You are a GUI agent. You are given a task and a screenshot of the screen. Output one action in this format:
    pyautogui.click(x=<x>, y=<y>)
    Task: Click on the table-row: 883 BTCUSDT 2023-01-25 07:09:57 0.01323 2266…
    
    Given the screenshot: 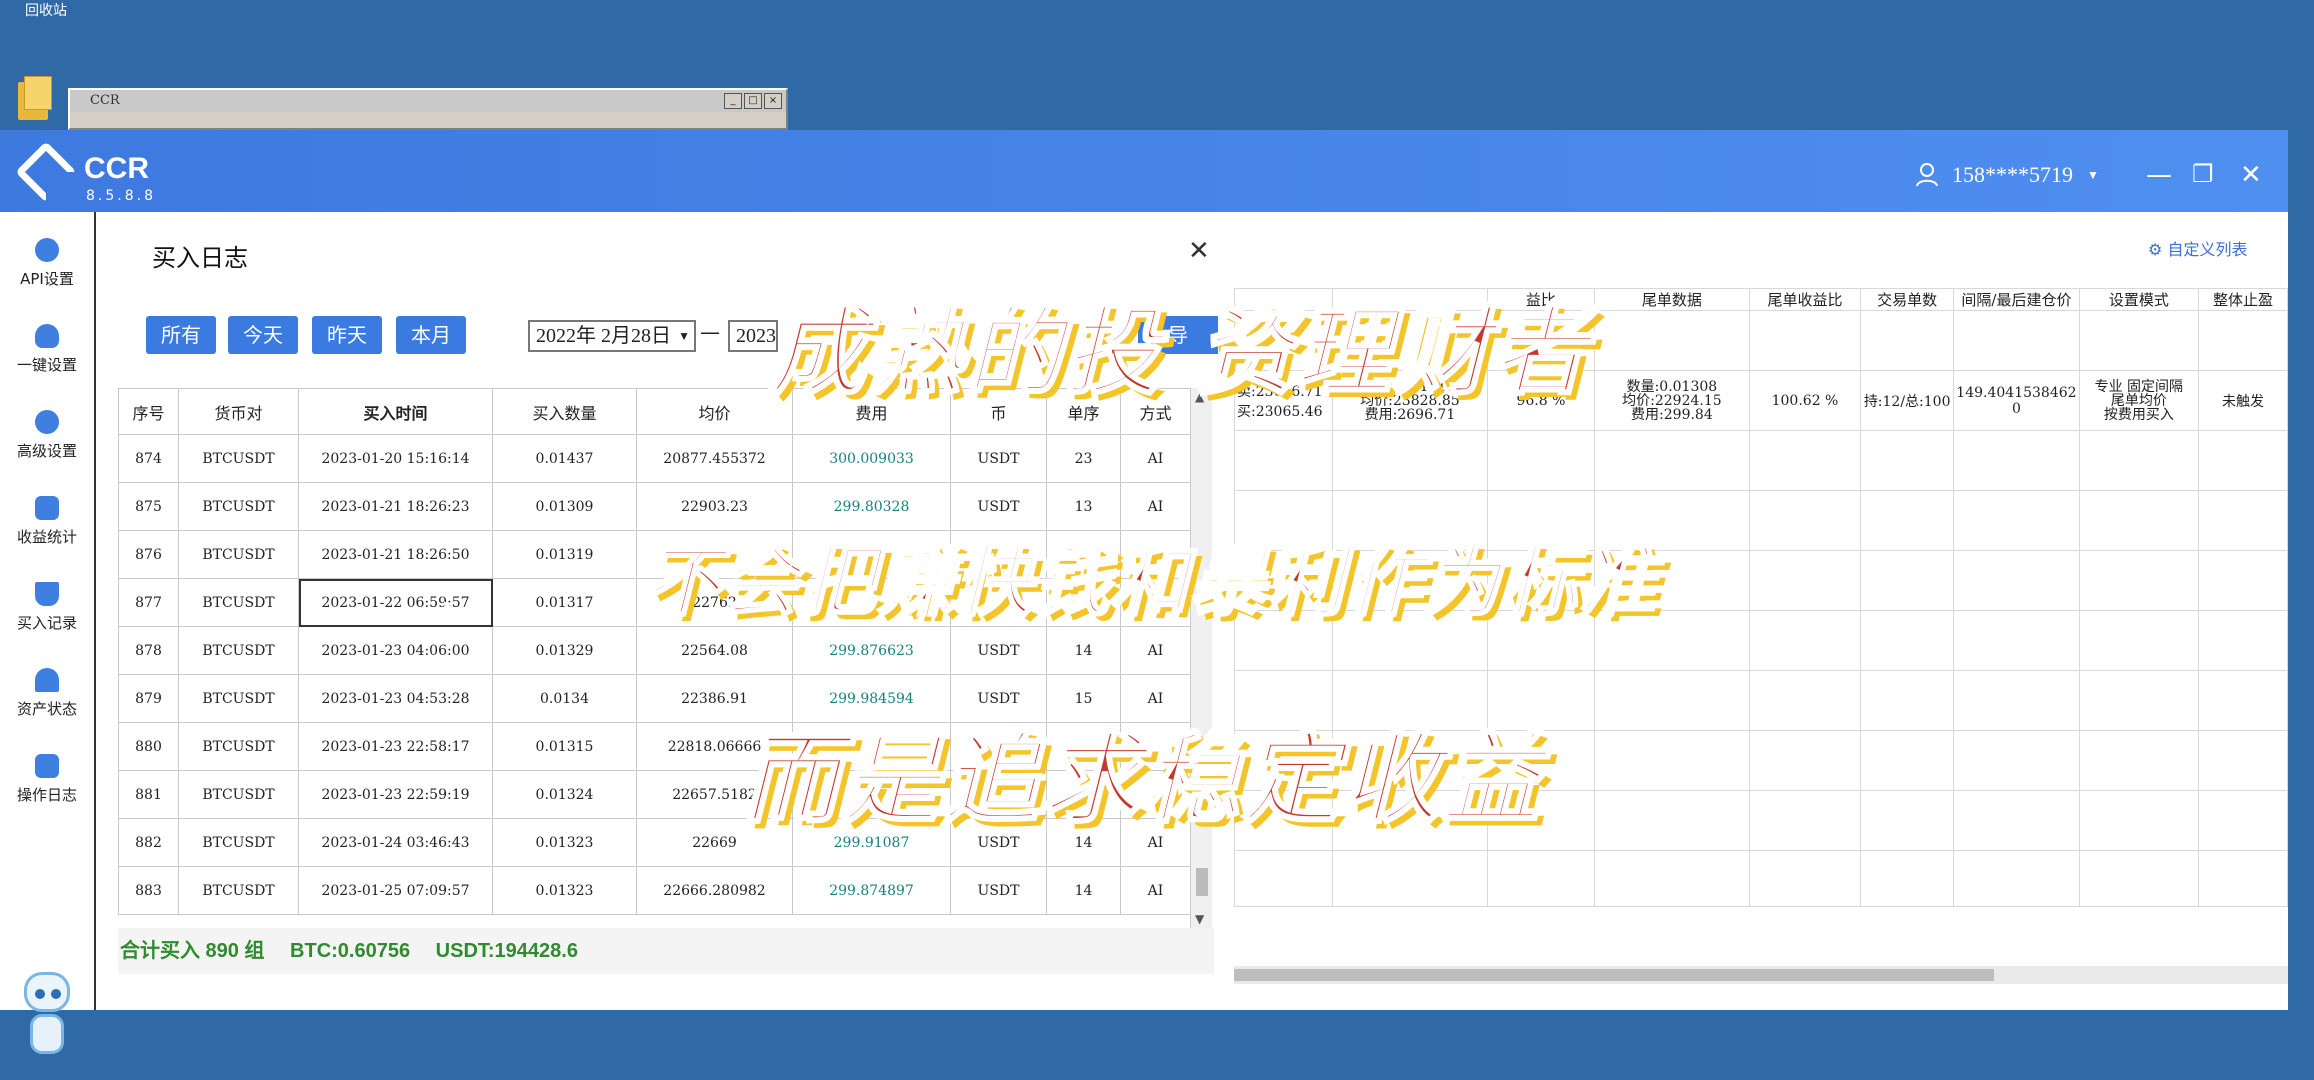 What is the action you would take?
    pyautogui.click(x=654, y=890)
    